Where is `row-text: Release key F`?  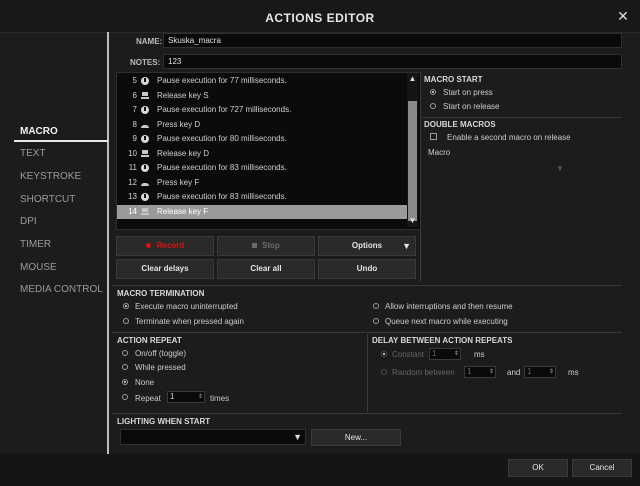 row-text: Release key F is located at coordinates (183, 211).